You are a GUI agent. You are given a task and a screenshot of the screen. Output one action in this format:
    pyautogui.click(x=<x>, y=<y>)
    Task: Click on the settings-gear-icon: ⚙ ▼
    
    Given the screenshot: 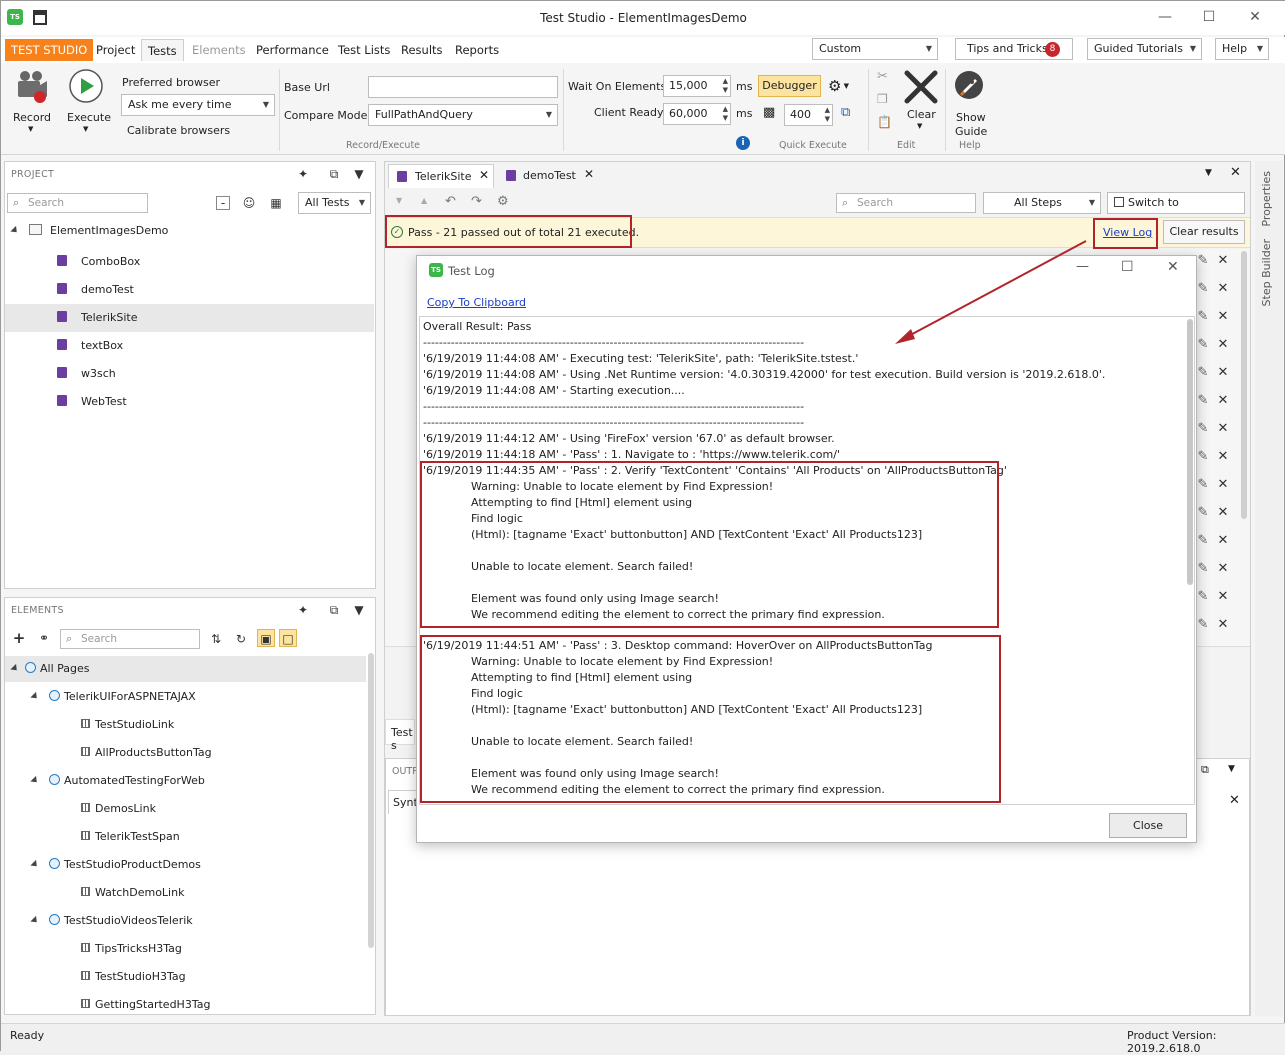 What is the action you would take?
    pyautogui.click(x=845, y=86)
    